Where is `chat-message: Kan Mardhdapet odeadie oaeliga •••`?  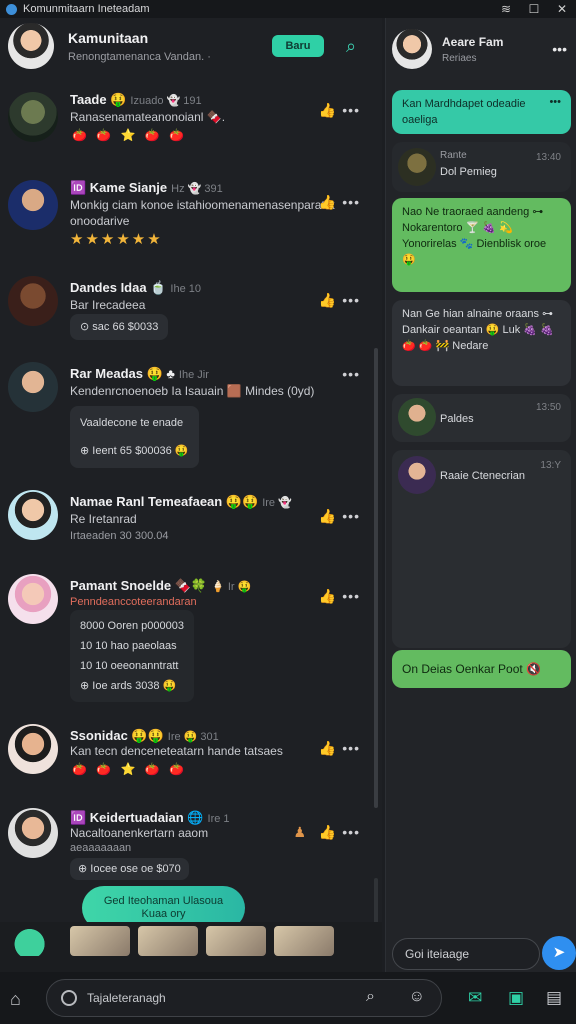 chat-message: Kan Mardhdapet odeadie oaeliga ••• is located at coordinates (481, 112).